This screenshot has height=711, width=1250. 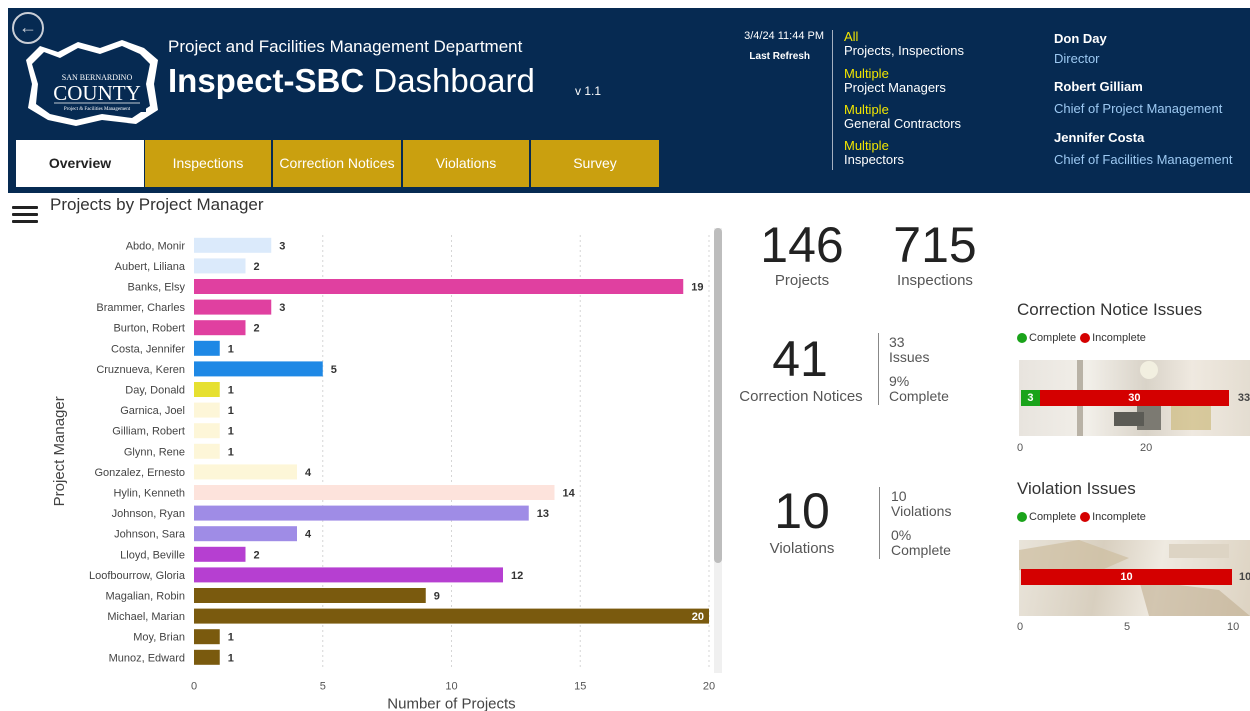 What do you see at coordinates (1077, 58) in the screenshot?
I see `person-role: Director` at bounding box center [1077, 58].